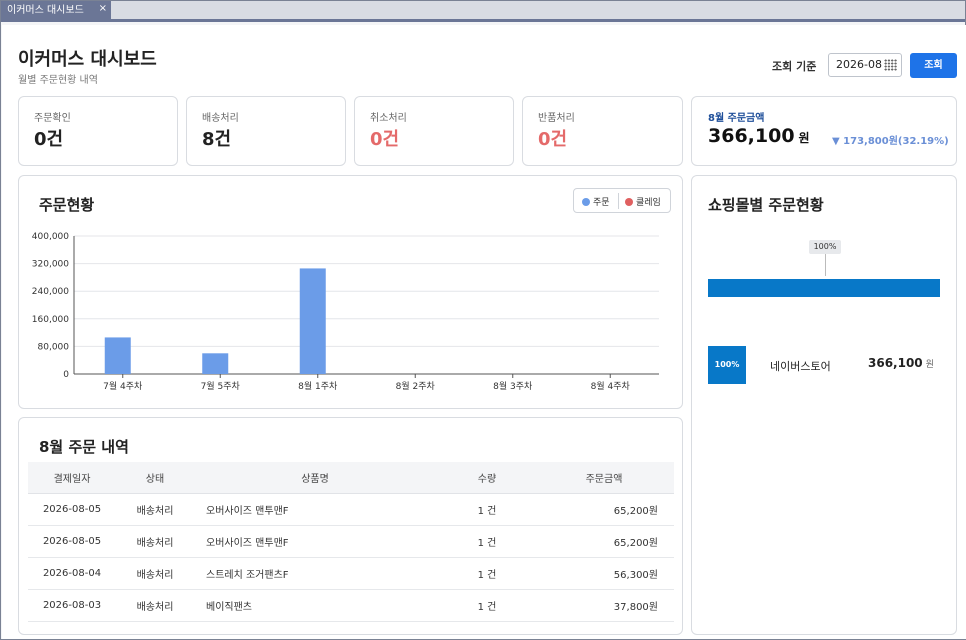 The width and height of the screenshot is (966, 640). I want to click on stat-label: 취소처리, so click(388, 118).